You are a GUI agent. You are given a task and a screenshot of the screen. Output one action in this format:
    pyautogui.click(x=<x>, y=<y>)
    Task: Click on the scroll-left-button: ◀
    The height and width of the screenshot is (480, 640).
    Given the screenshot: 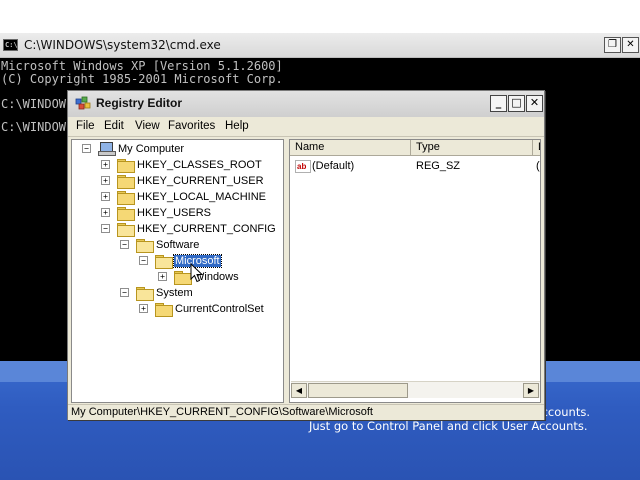 What is the action you would take?
    pyautogui.click(x=299, y=390)
    